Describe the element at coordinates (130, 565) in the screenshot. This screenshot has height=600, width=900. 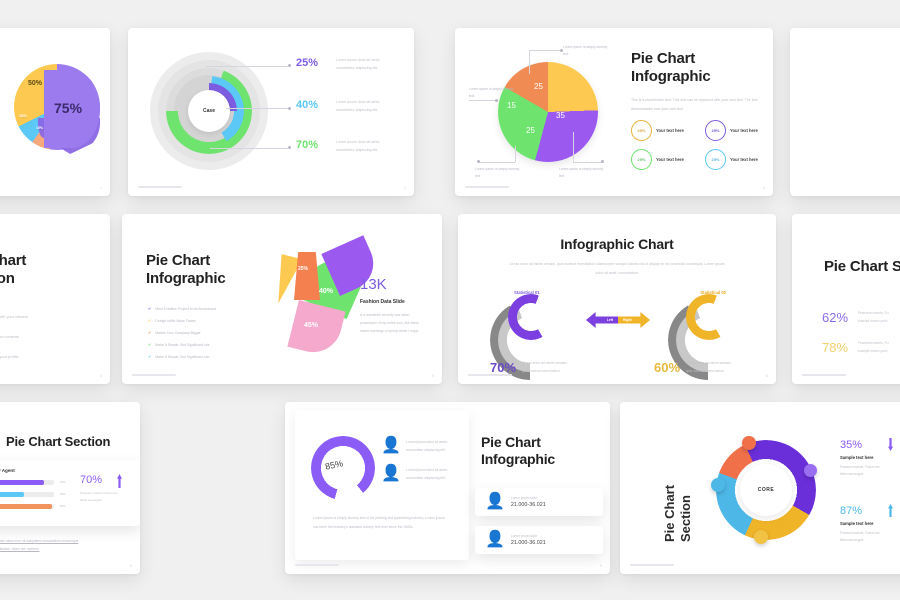
I see `slide-8-page-number: 8` at that location.